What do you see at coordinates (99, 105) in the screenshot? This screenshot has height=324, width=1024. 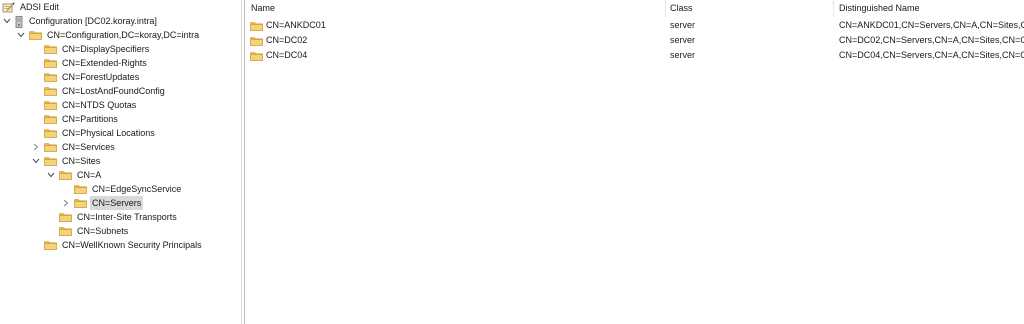 I see `tree-node-label: CN=NTDS Quotas` at bounding box center [99, 105].